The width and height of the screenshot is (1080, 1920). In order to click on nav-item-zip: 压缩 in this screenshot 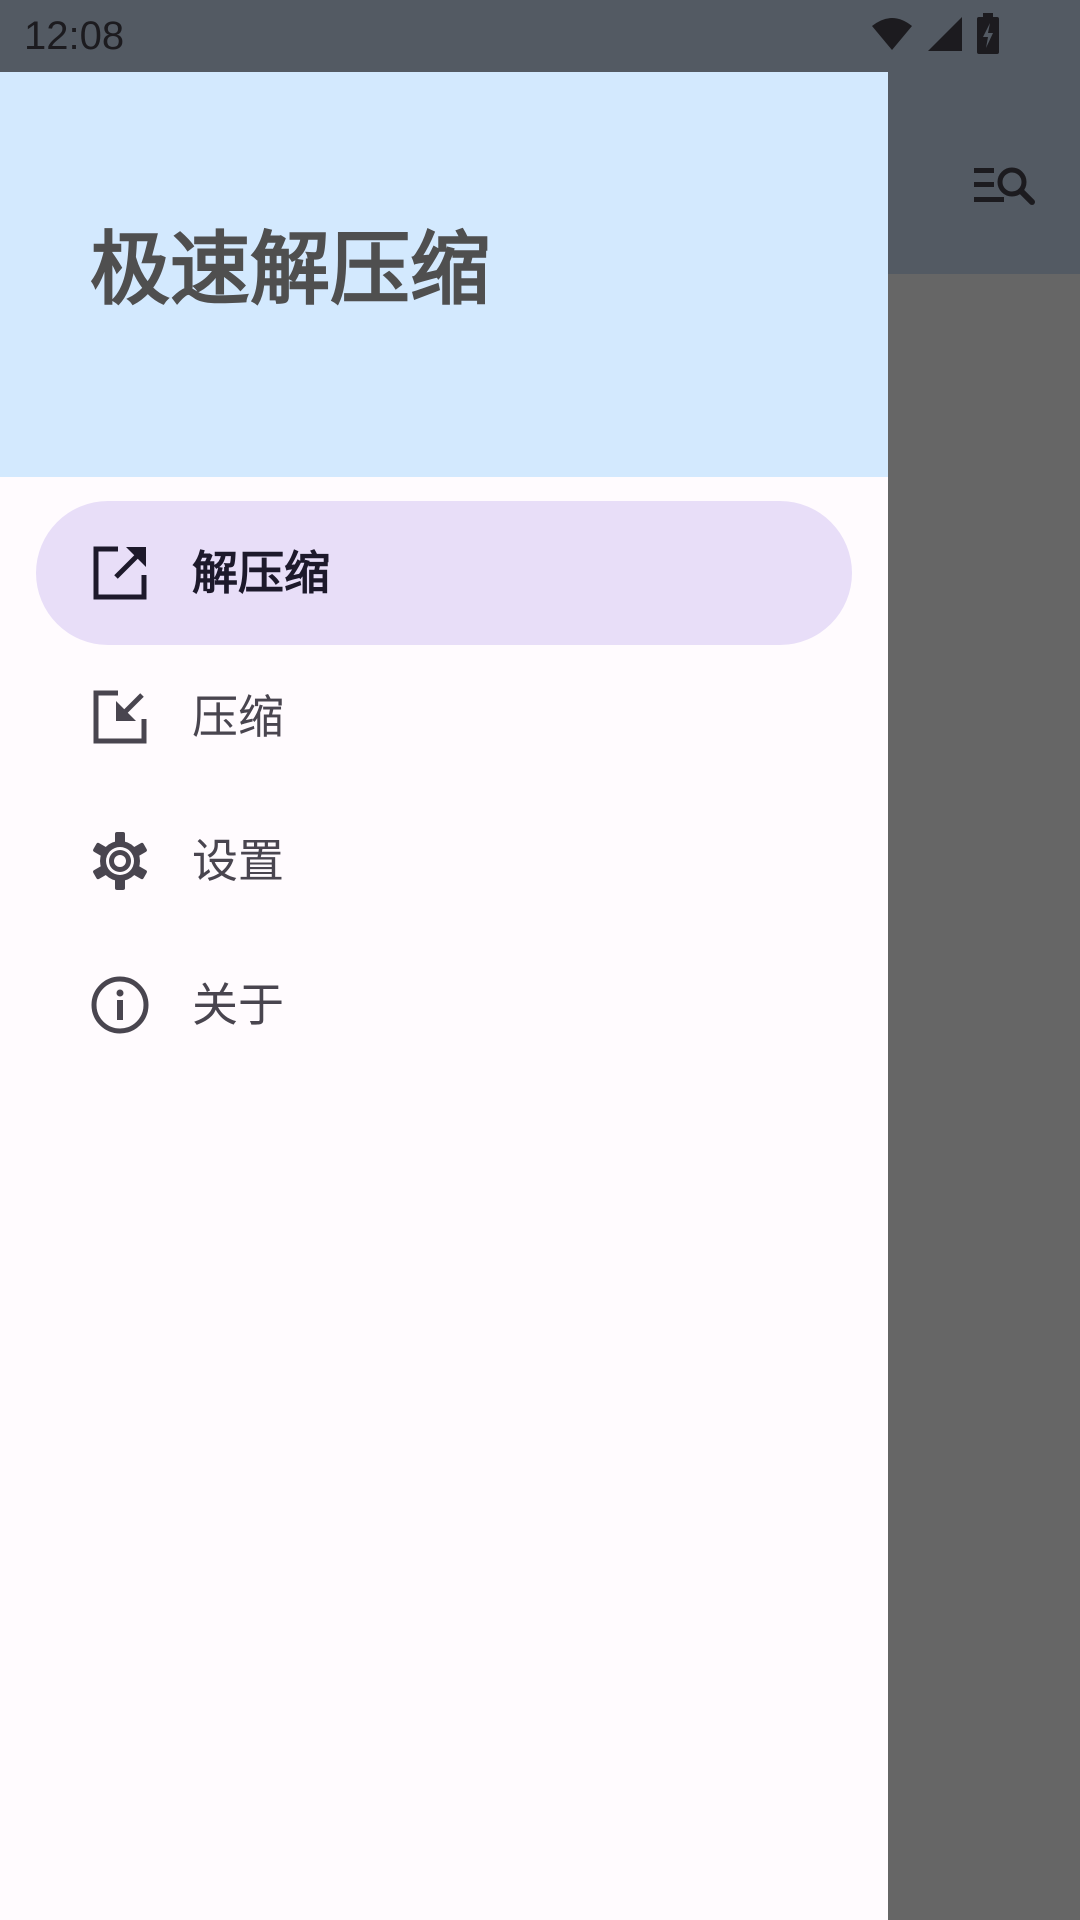, I will do `click(444, 717)`.